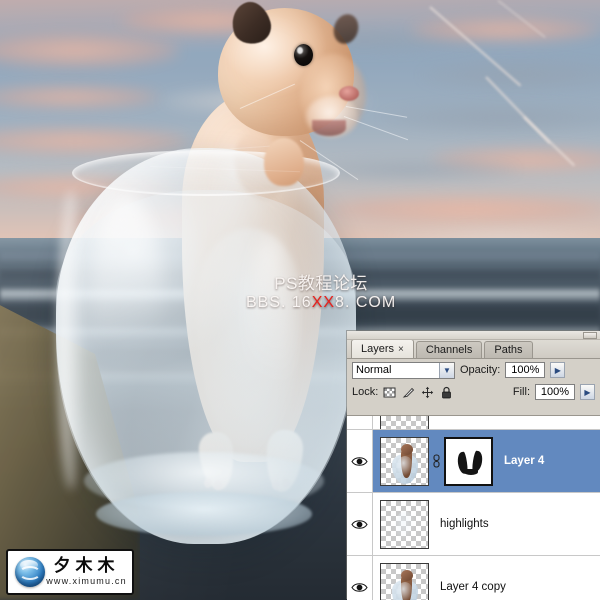  I want to click on blend-mode-value: Normal, so click(374, 370).